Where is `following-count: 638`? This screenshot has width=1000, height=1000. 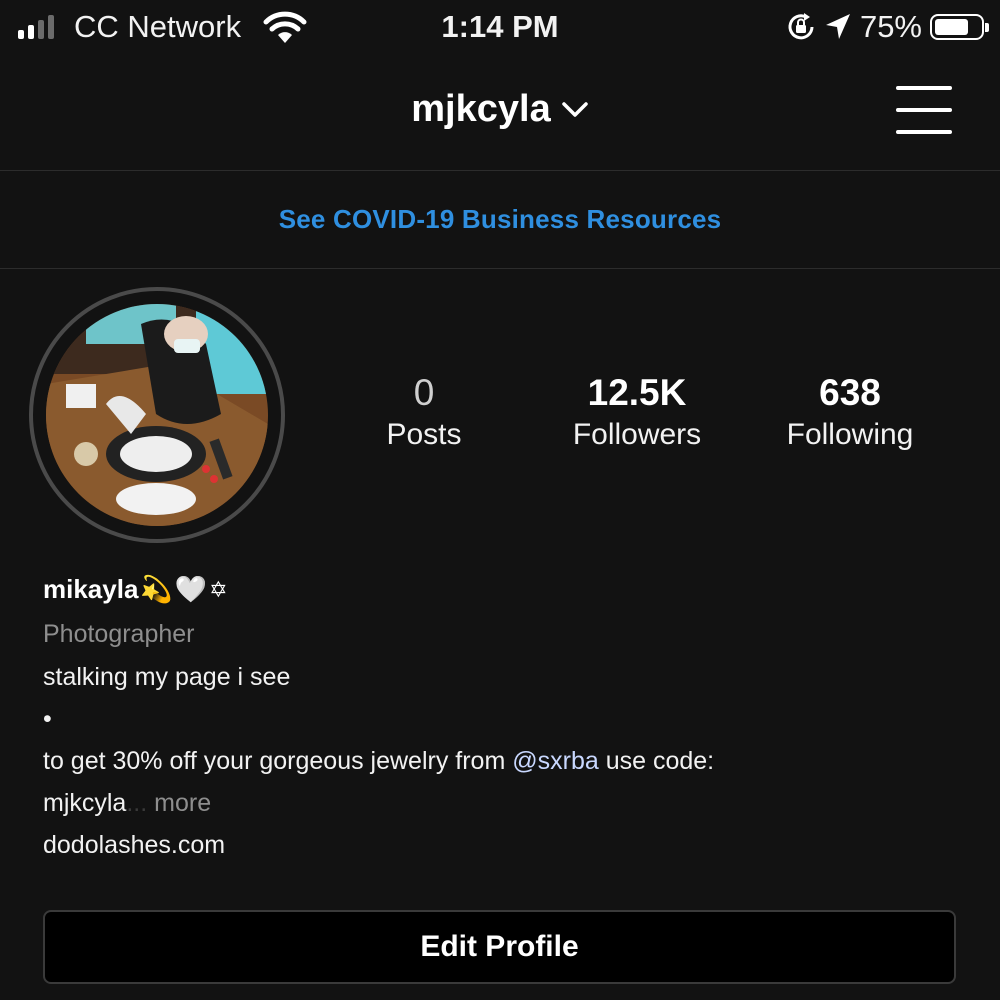
following-count: 638 is located at coordinates (850, 392).